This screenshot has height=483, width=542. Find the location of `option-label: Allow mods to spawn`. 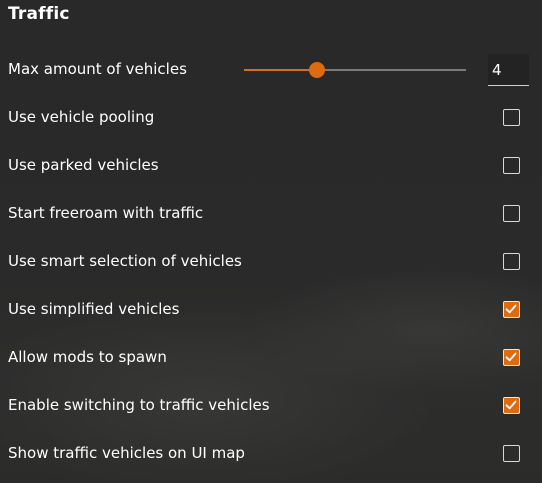

option-label: Allow mods to spawn is located at coordinates (87, 357).